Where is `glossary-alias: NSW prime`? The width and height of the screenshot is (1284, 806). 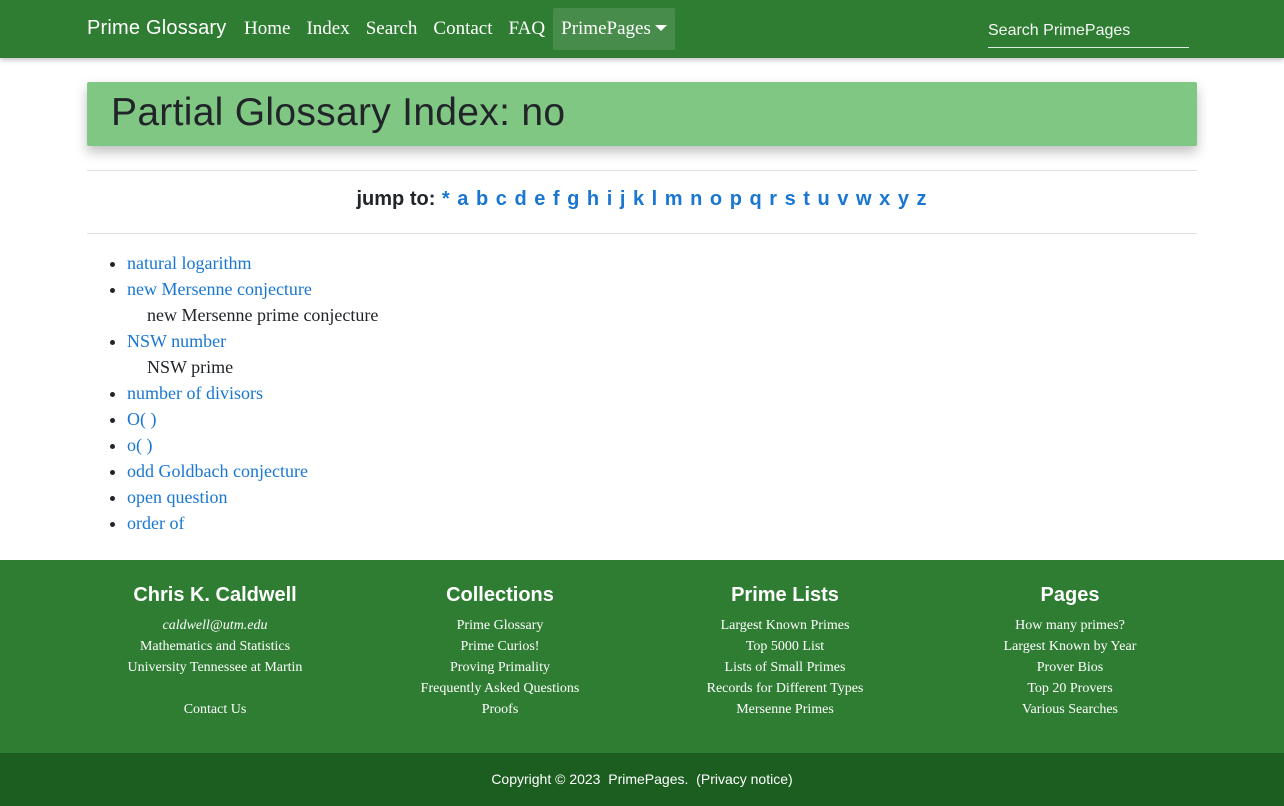
glossary-alias: NSW prime is located at coordinates (190, 367).